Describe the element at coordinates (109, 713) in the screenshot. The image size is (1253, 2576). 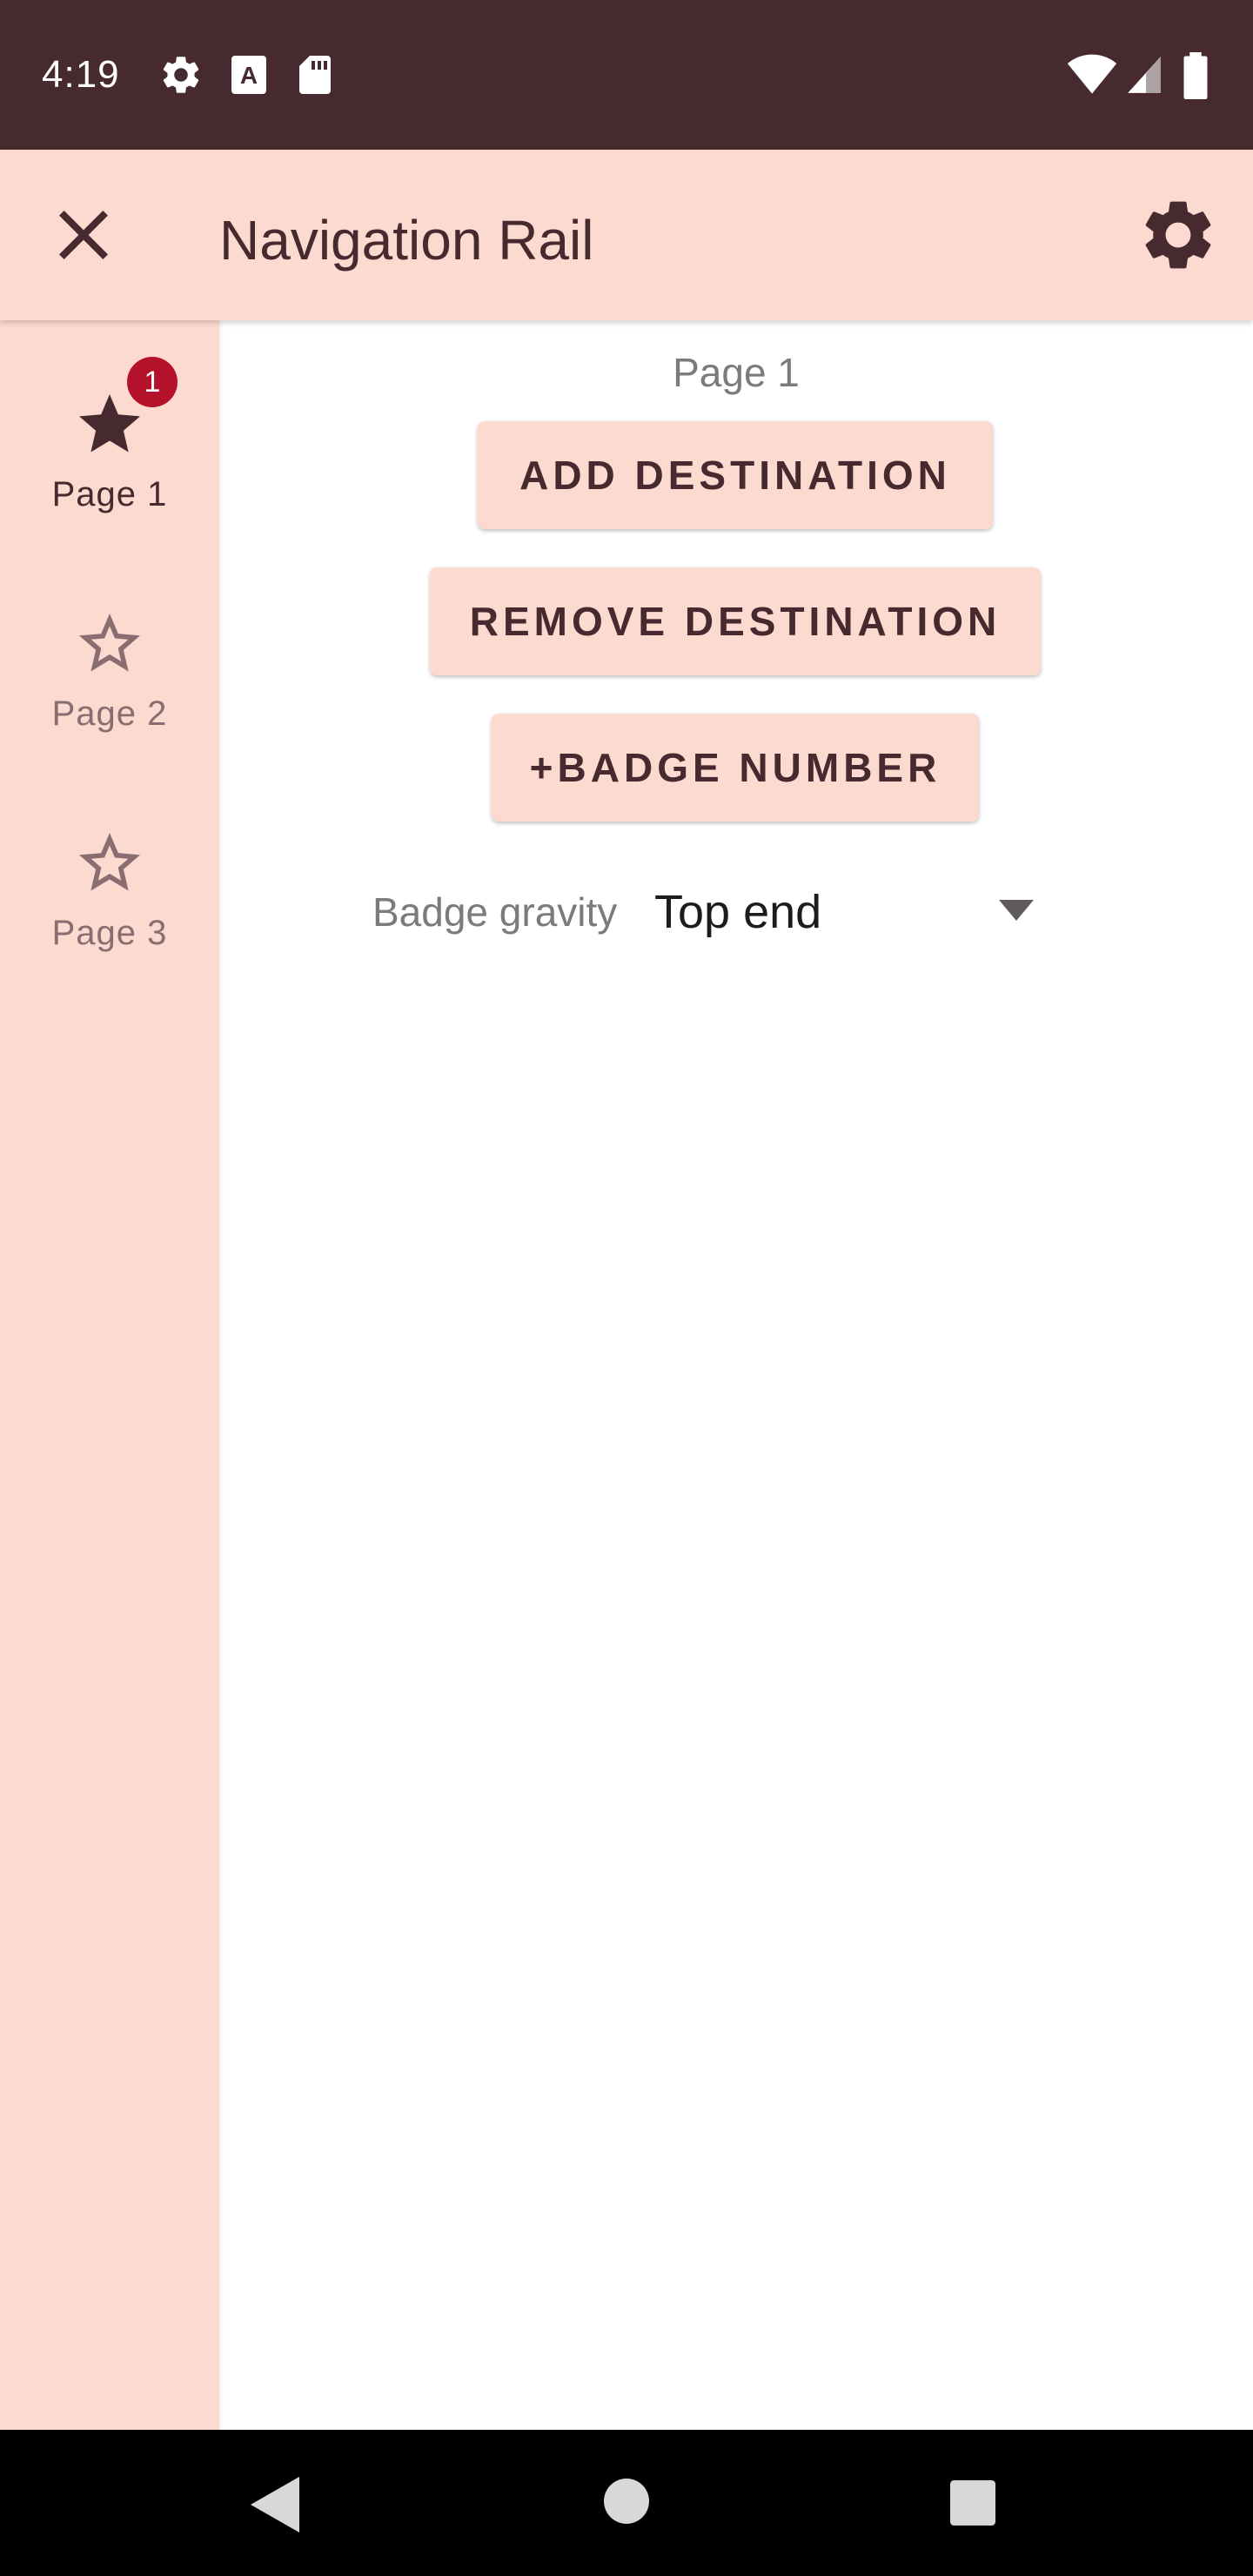
I see `rail-item-label: Page 2` at that location.